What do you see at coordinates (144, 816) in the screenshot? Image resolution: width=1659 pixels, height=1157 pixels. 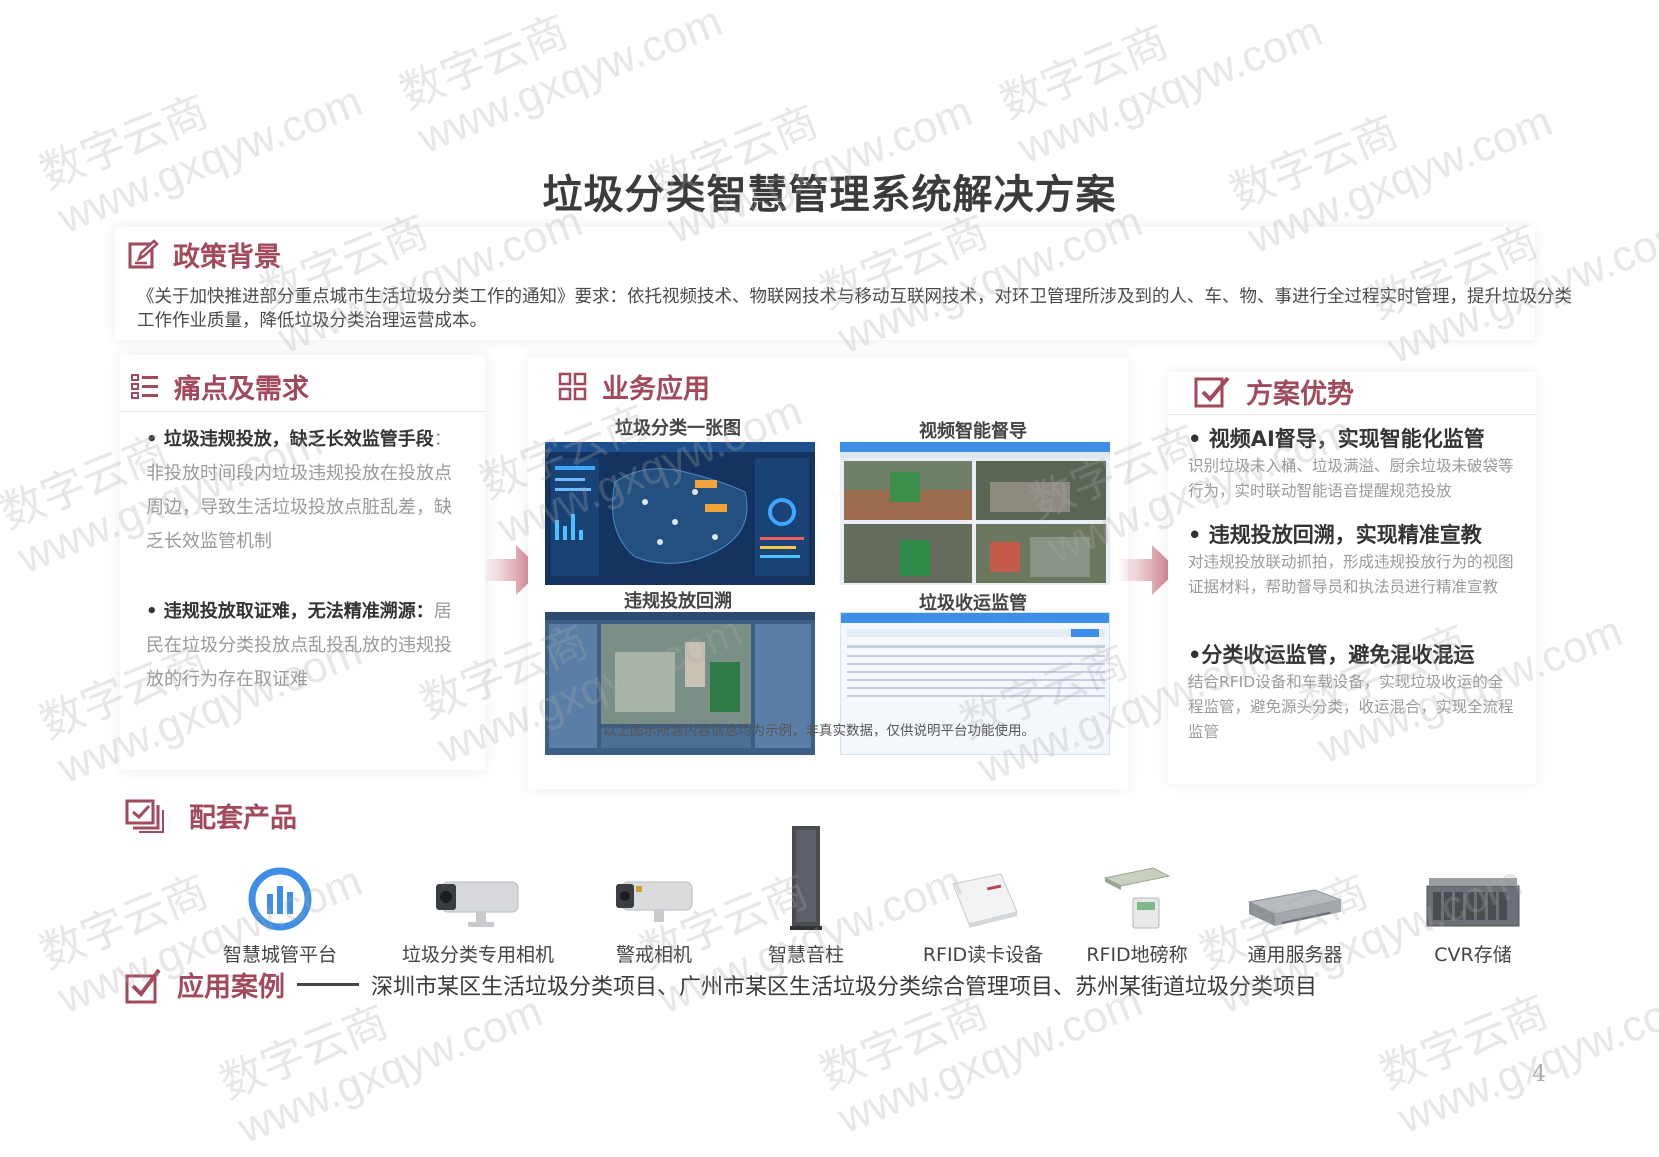 I see `layers-icon` at bounding box center [144, 816].